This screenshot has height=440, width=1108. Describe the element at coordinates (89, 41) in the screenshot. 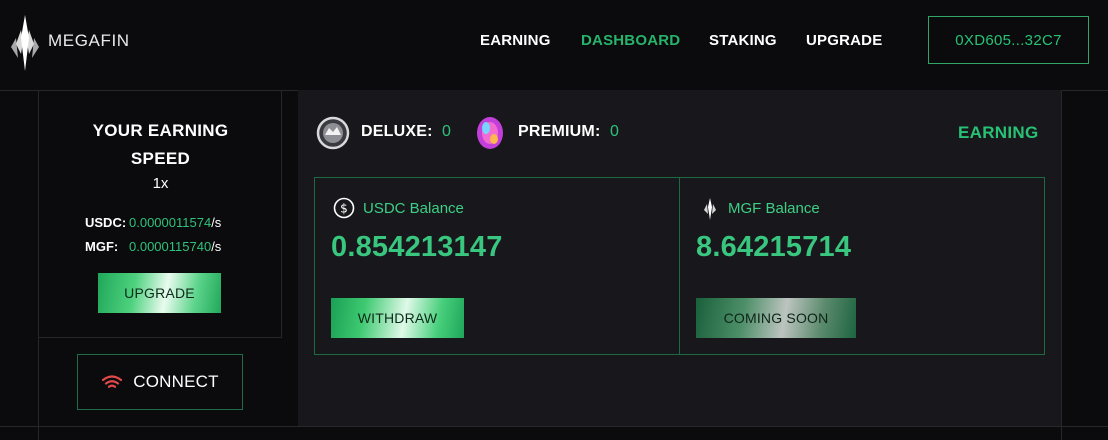

I see `brand-name: MEGAFIN` at that location.